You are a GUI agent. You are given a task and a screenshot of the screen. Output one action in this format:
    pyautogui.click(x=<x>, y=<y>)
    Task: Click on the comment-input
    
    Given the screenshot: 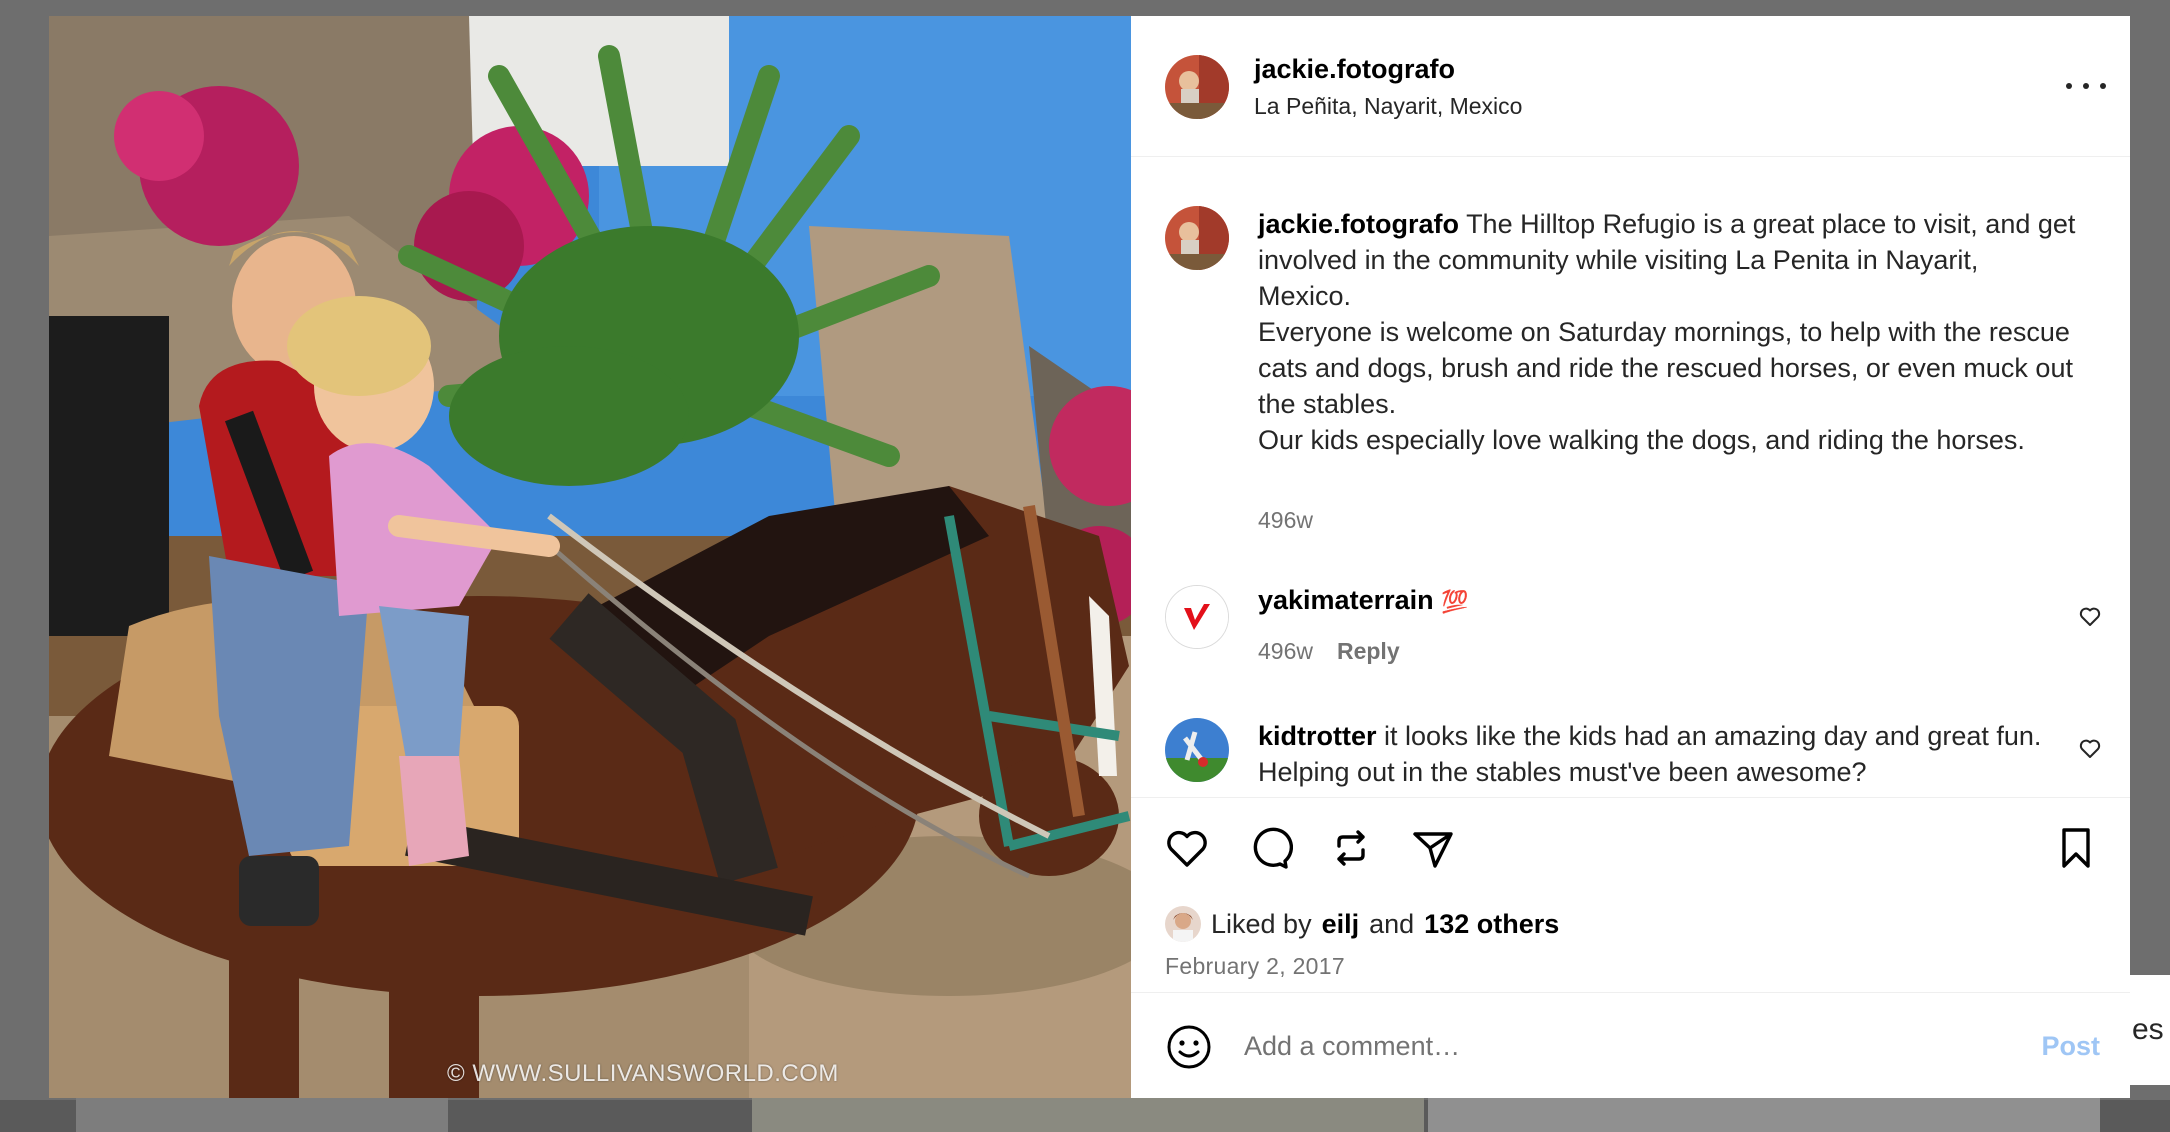 What is the action you would take?
    pyautogui.click(x=1604, y=1046)
    